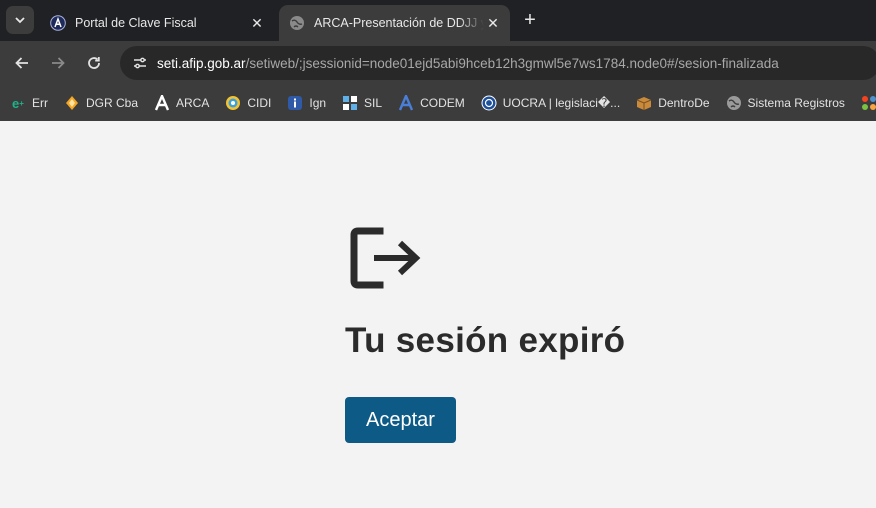 This screenshot has height=508, width=876. Describe the element at coordinates (644, 103) in the screenshot. I see `box-icon` at that location.